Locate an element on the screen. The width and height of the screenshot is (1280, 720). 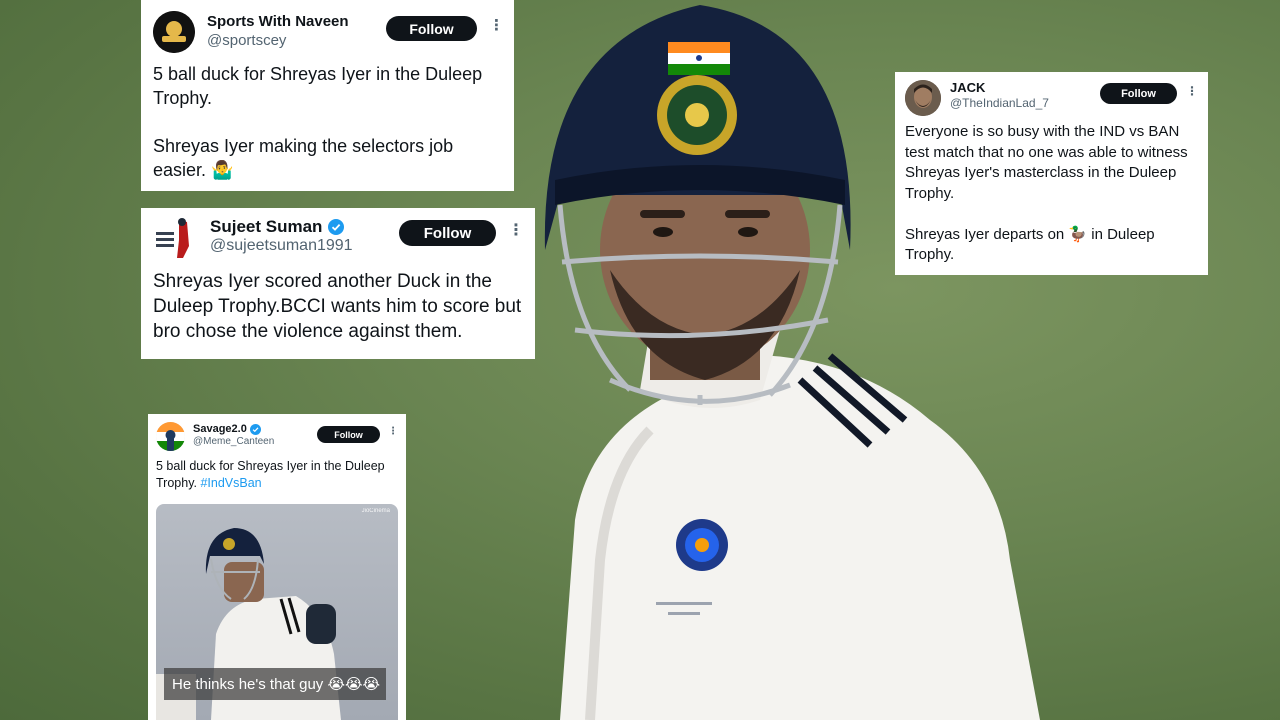
media-caption: He thinks he's that guy 😭😭😭 is located at coordinates (275, 684).